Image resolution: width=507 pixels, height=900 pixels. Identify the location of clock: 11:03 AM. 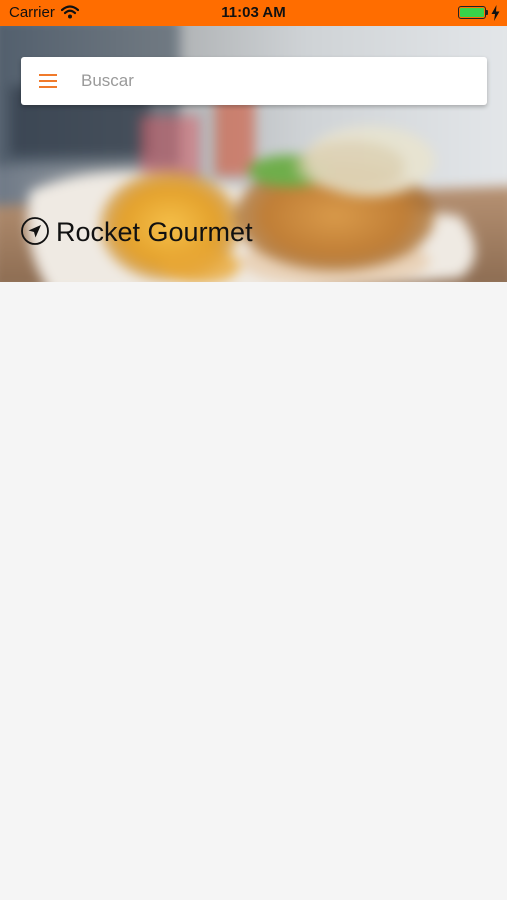
(253, 12).